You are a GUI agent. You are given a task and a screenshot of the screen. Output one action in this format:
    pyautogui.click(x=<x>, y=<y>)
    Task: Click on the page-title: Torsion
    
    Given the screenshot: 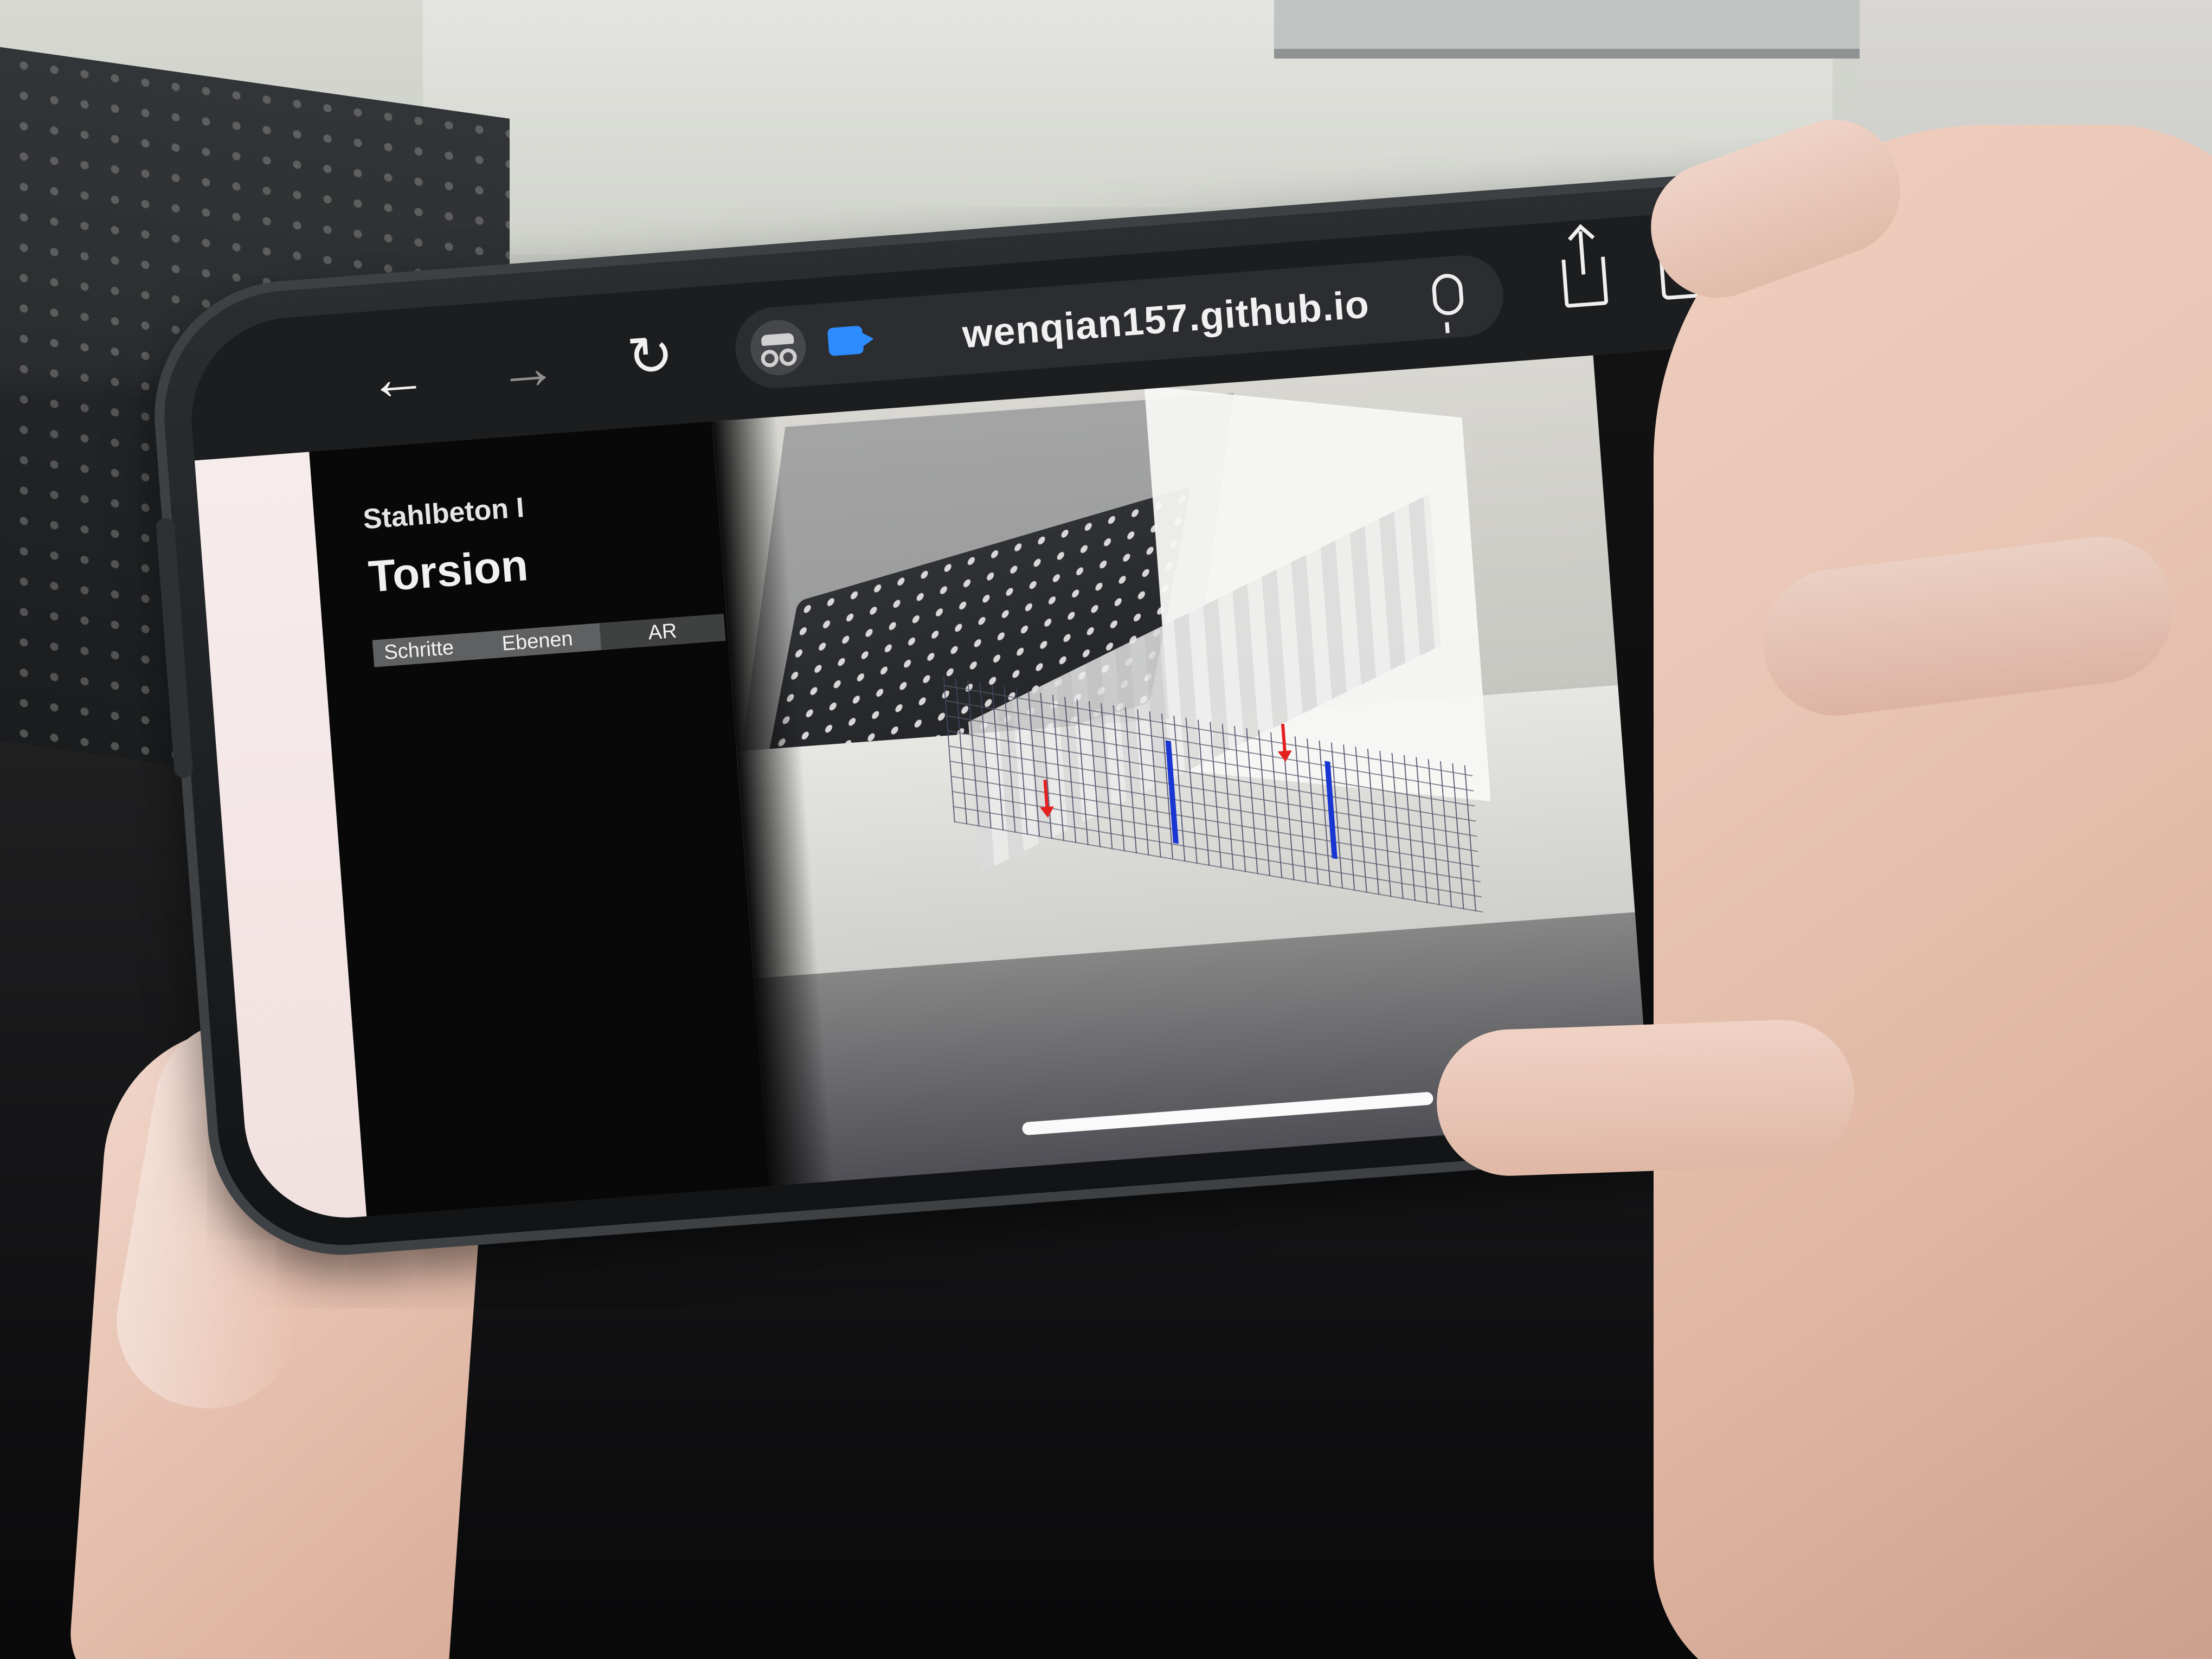 What is the action you would take?
    pyautogui.click(x=448, y=571)
    